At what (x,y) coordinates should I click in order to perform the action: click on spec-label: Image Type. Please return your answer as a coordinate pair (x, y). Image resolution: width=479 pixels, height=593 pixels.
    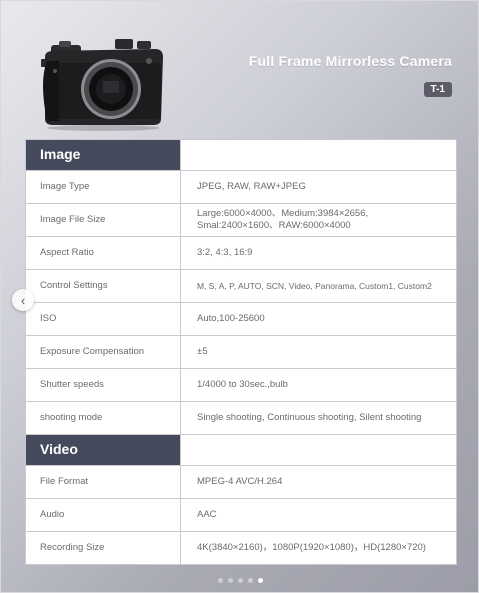
    Looking at the image, I should click on (103, 187).